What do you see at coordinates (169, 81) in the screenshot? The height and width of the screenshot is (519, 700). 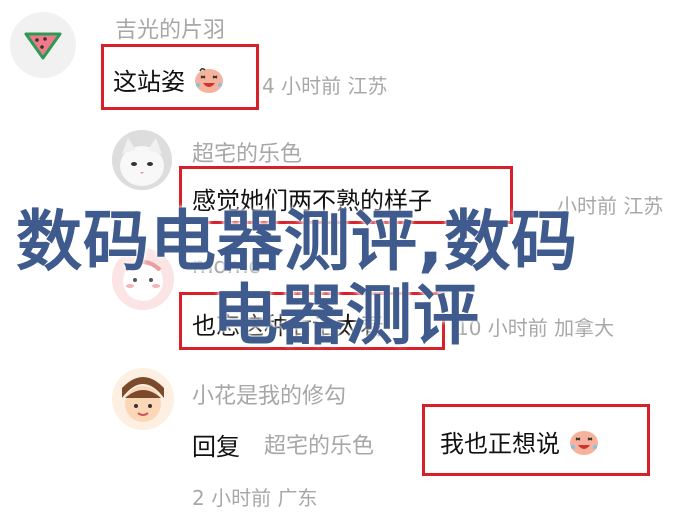 I see `comment-text: 这站姿` at bounding box center [169, 81].